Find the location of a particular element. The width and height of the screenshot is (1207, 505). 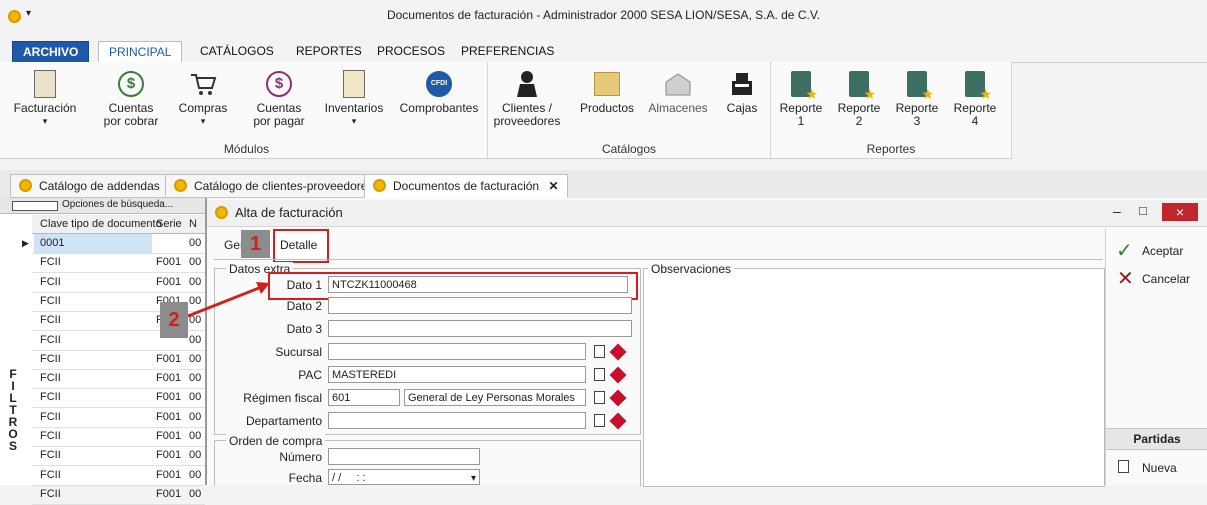

tab-reportes: REPORTES is located at coordinates (329, 51).